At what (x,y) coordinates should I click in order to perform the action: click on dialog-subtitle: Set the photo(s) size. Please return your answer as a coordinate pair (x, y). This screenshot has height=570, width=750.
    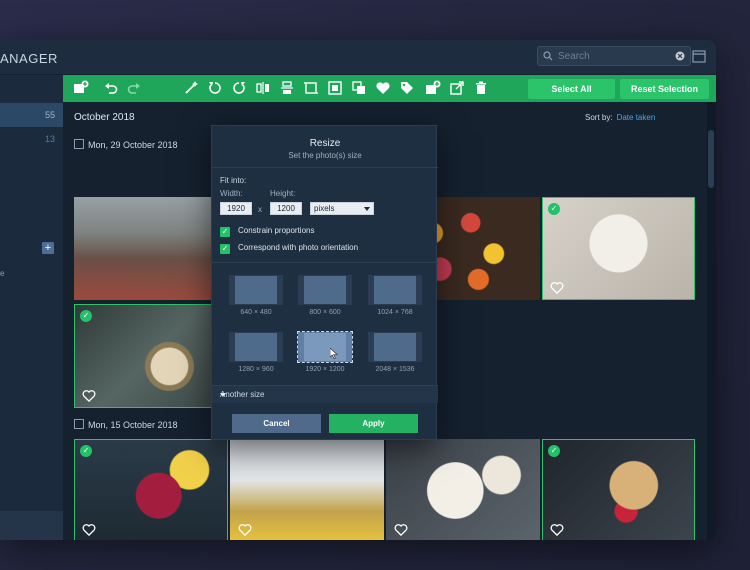
    Looking at the image, I should click on (325, 155).